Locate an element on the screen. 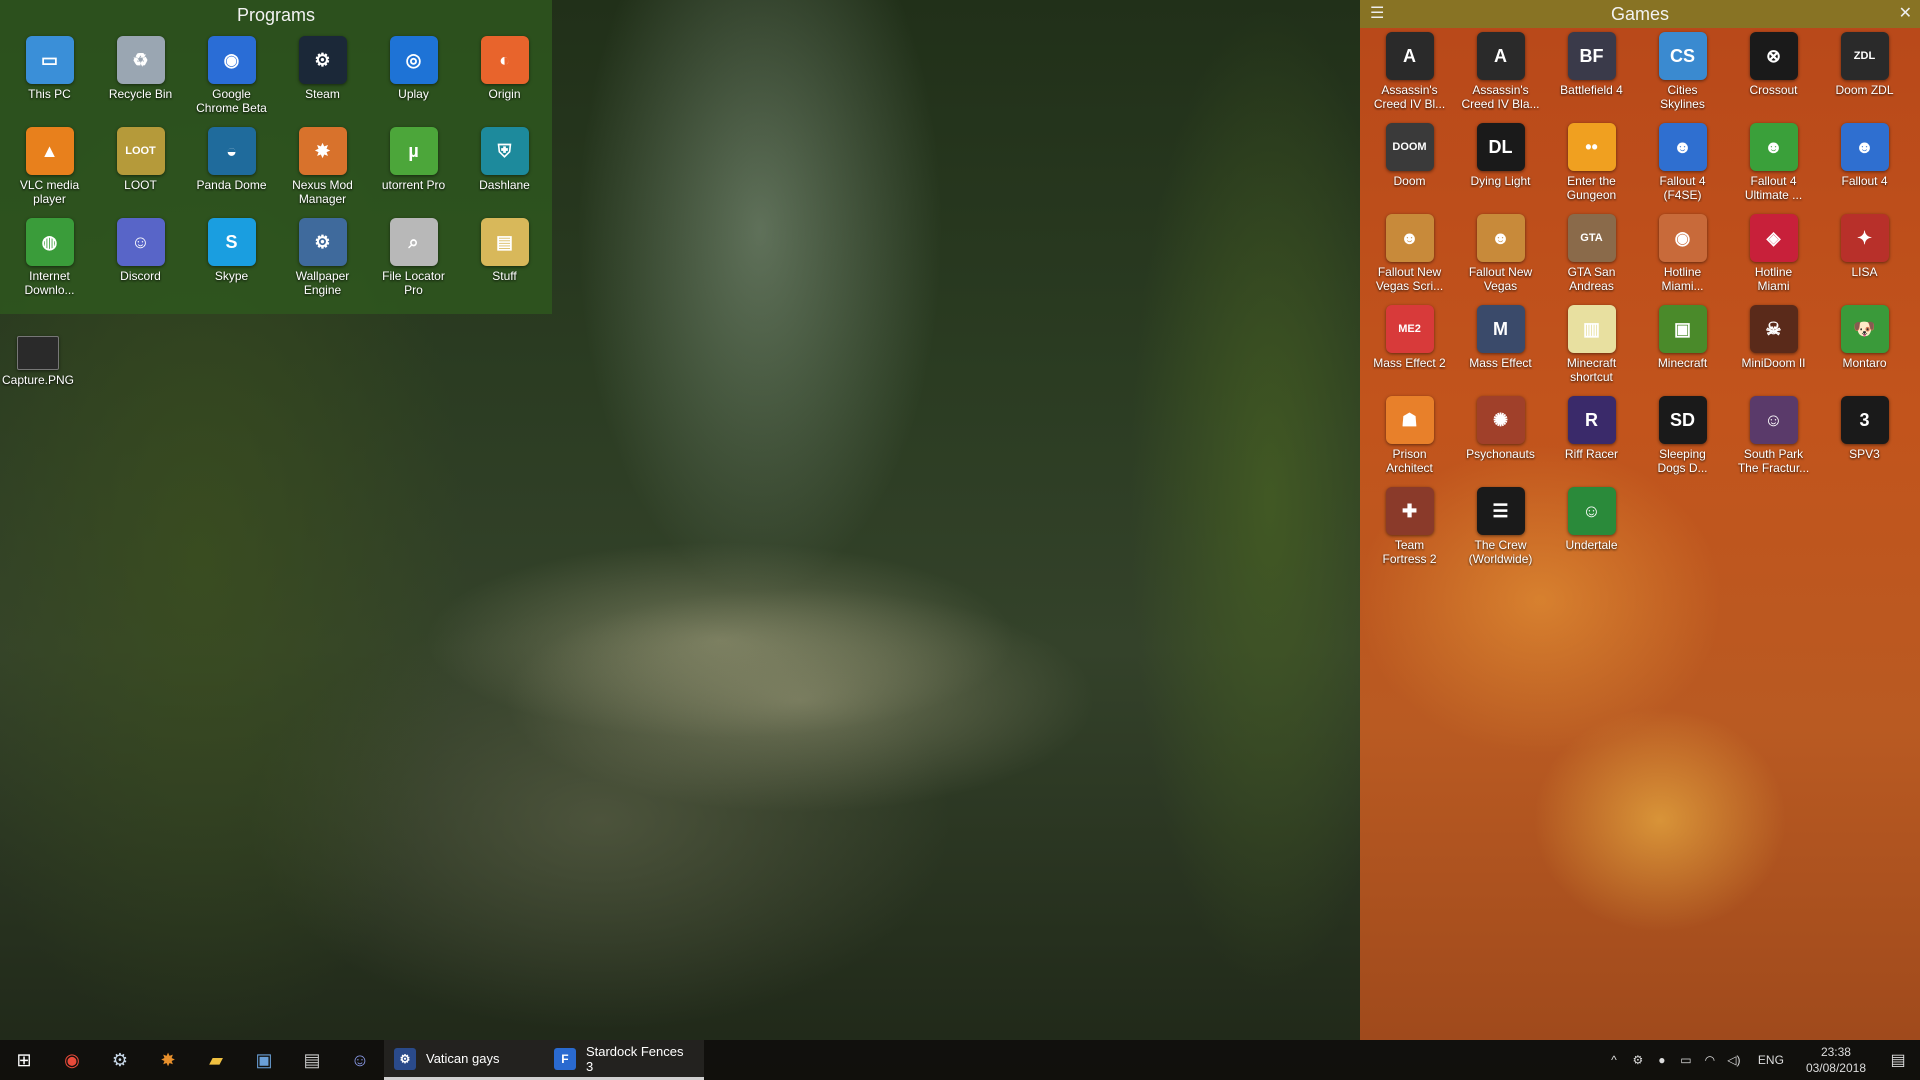  games-shortcut: ☗ Prison Architect is located at coordinates (1409, 441).